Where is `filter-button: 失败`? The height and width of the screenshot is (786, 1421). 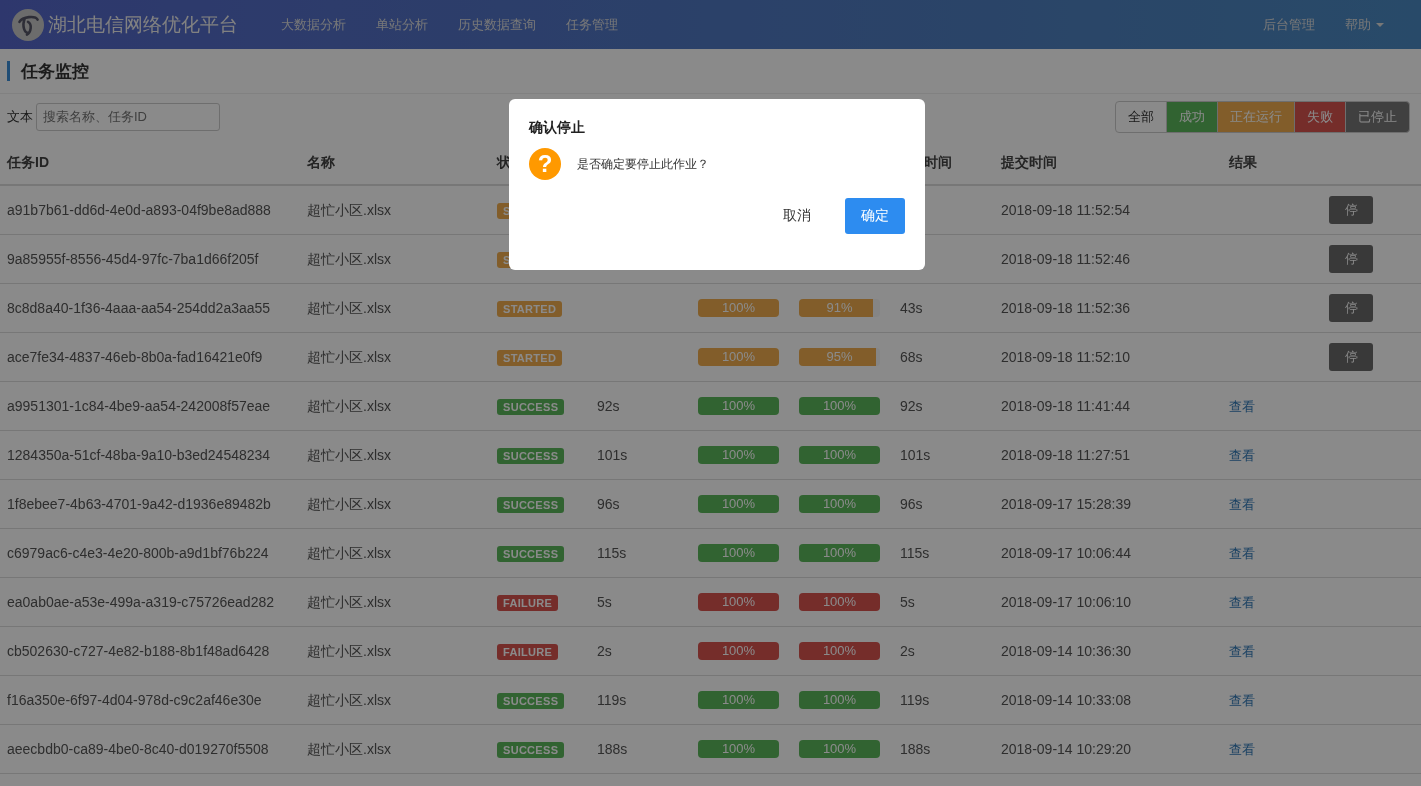 filter-button: 失败 is located at coordinates (1320, 116).